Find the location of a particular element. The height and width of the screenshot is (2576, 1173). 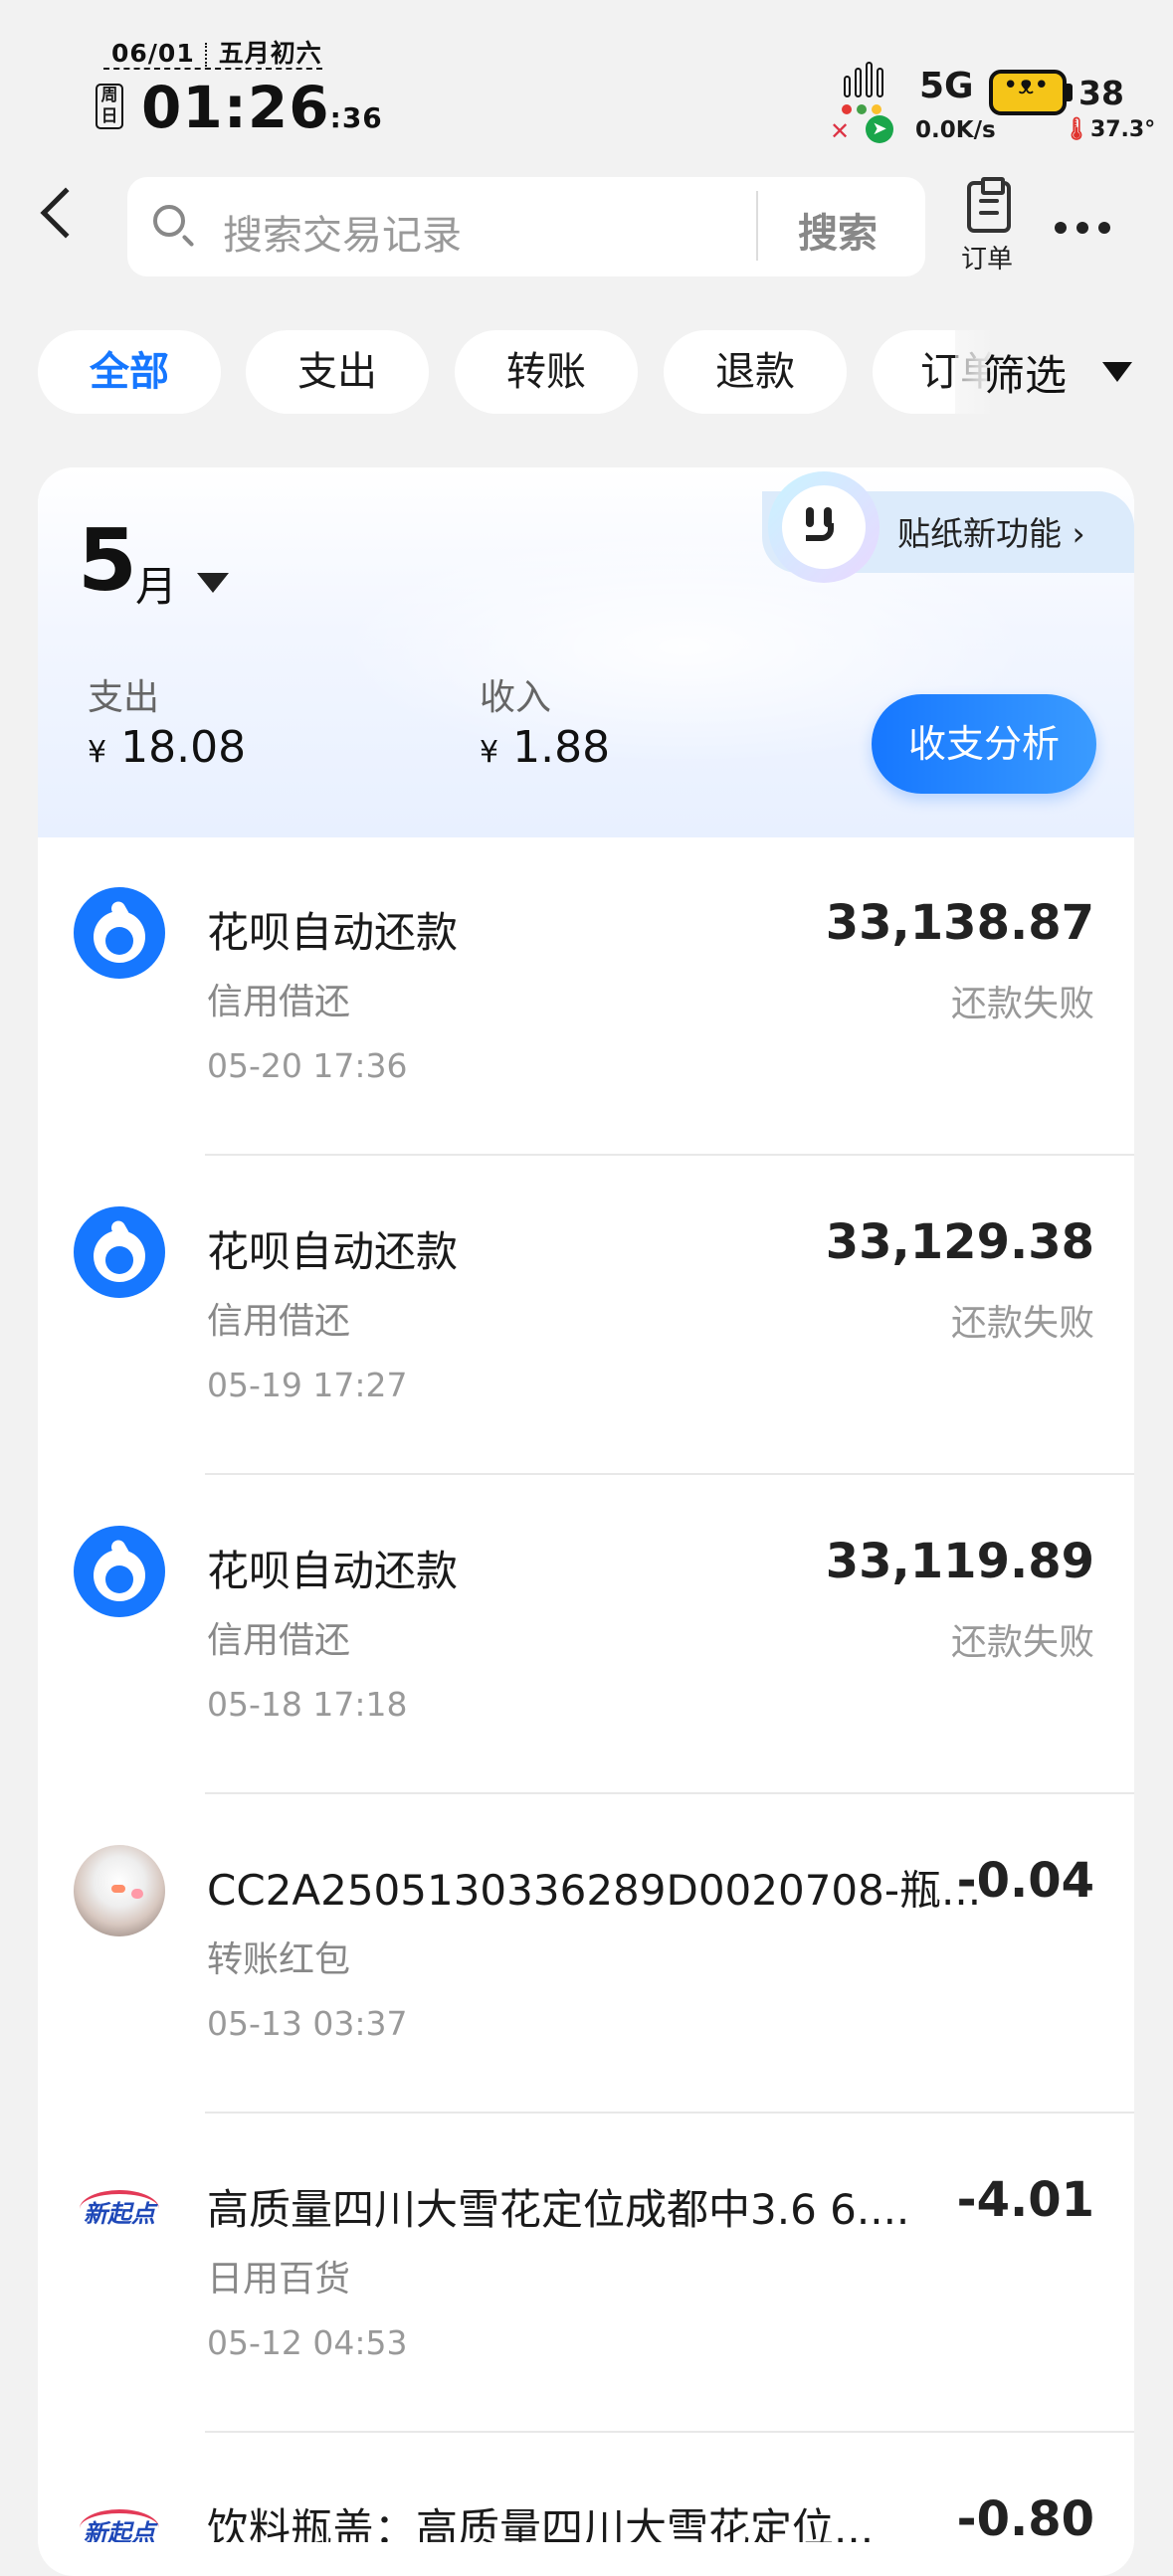

transaction-amount: 33,138.87 is located at coordinates (959, 923).